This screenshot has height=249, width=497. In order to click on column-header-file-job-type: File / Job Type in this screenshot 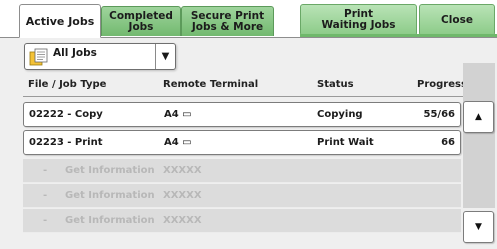, I will do `click(67, 84)`.